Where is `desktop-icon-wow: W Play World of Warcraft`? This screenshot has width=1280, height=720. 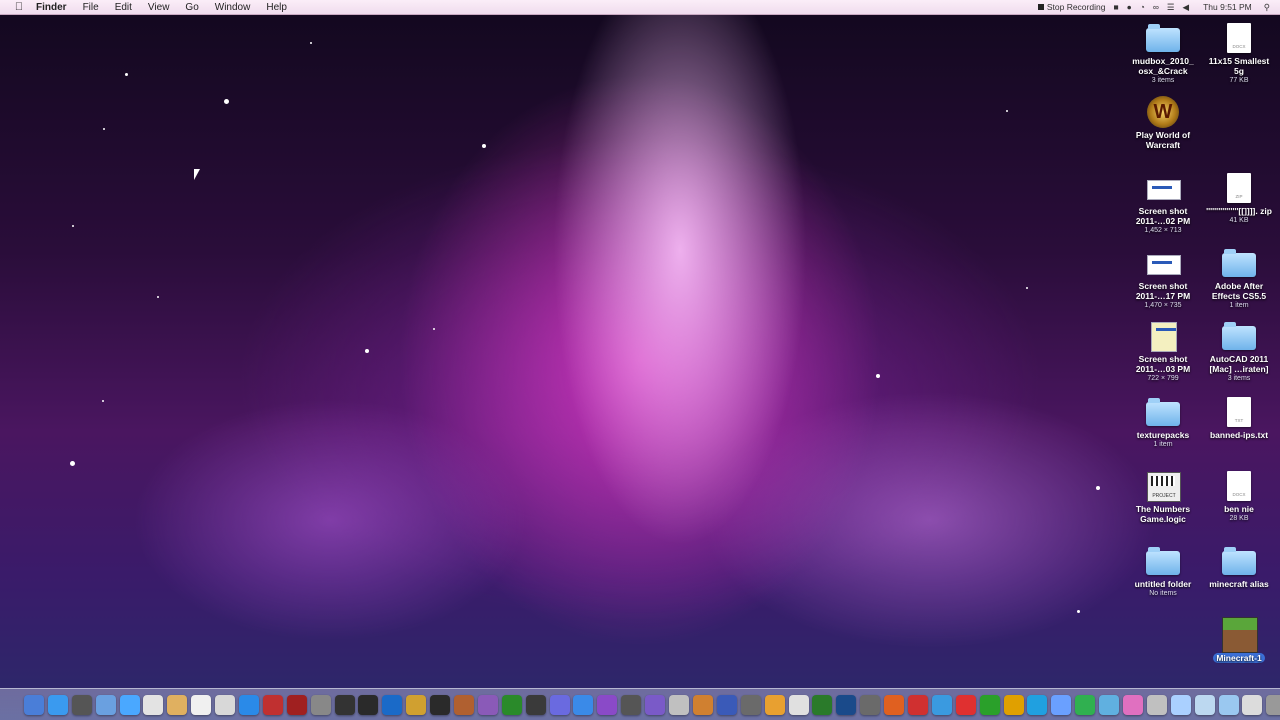
desktop-icon-wow: W Play World of Warcraft is located at coordinates (1163, 123).